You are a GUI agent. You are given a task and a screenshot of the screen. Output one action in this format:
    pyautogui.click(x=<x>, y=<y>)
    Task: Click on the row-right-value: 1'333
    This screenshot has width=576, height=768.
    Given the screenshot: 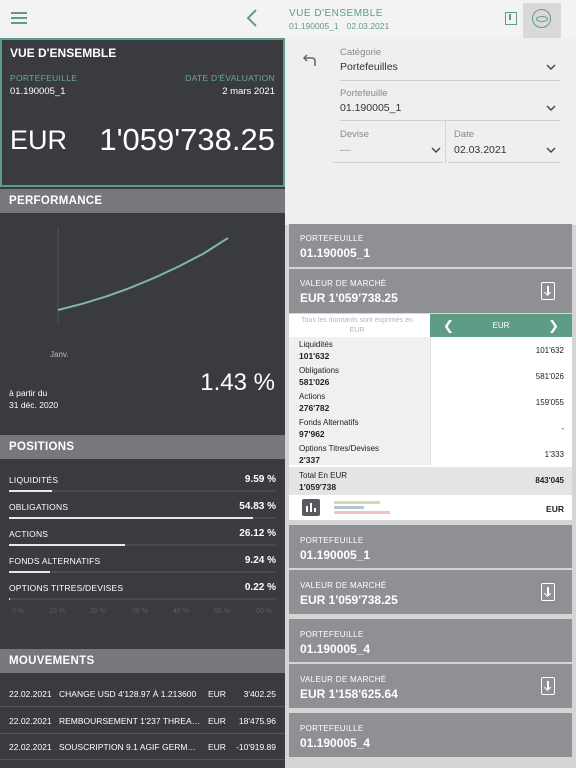 What is the action you would take?
    pyautogui.click(x=554, y=454)
    